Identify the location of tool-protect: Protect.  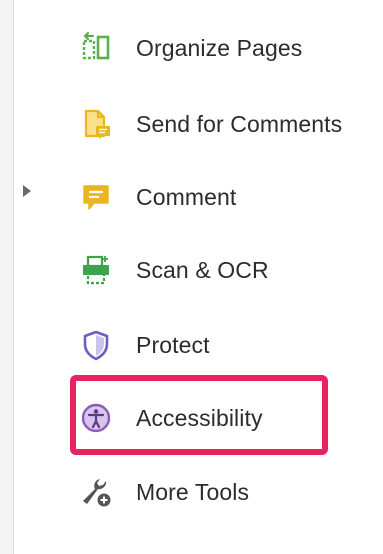
(145, 345).